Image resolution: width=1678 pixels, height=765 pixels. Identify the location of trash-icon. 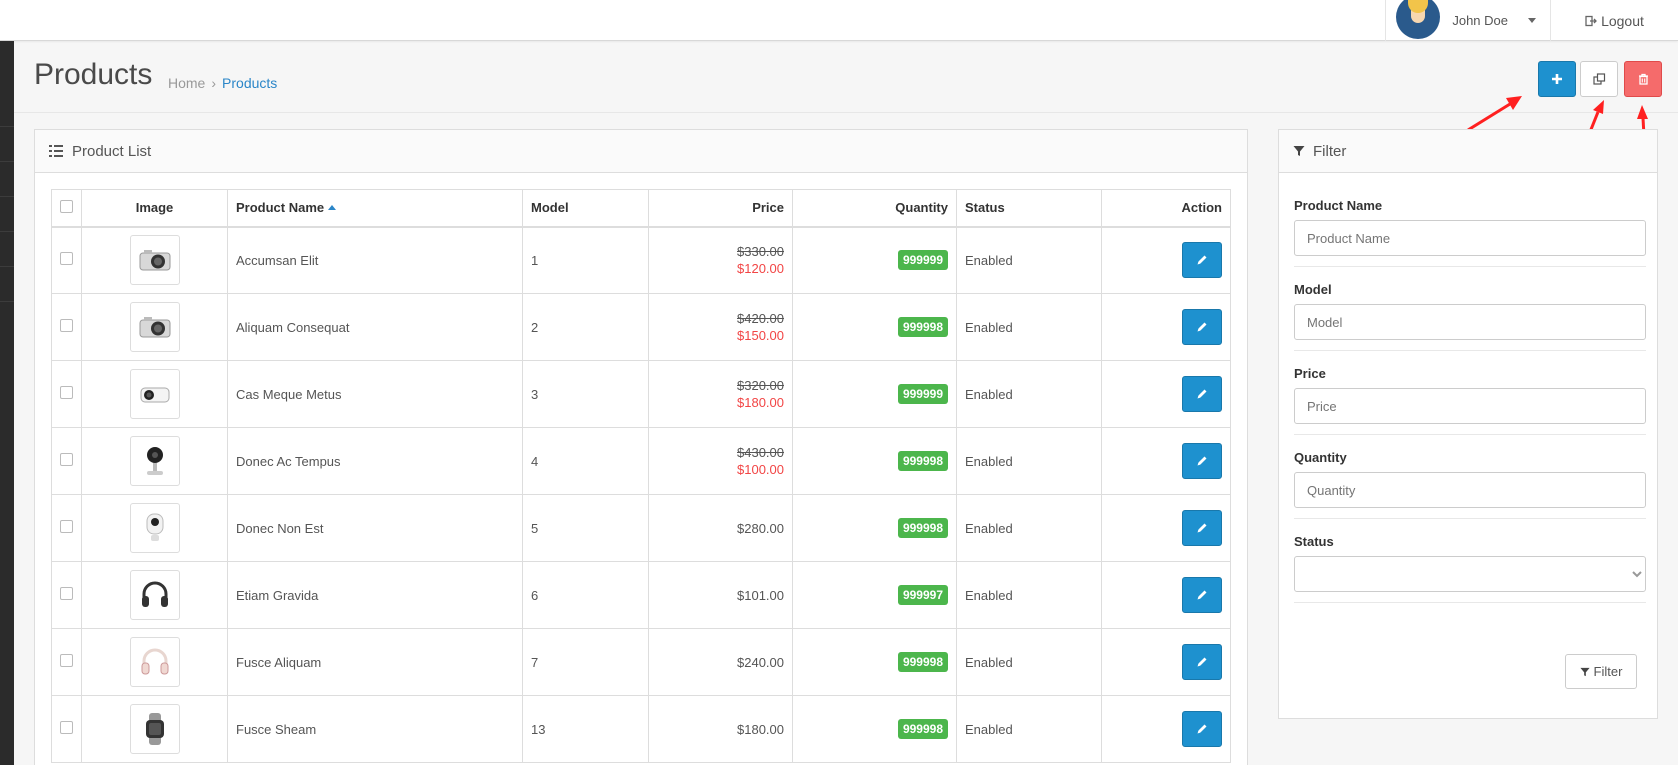
(1643, 79).